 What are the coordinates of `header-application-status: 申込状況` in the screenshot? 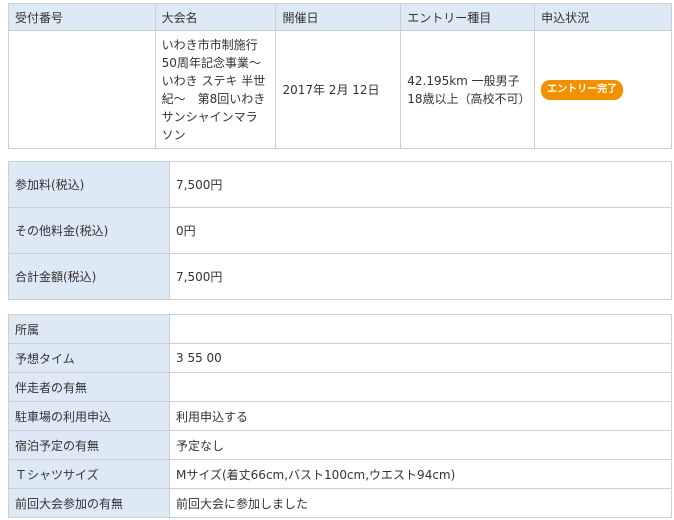 It's located at (603, 17).